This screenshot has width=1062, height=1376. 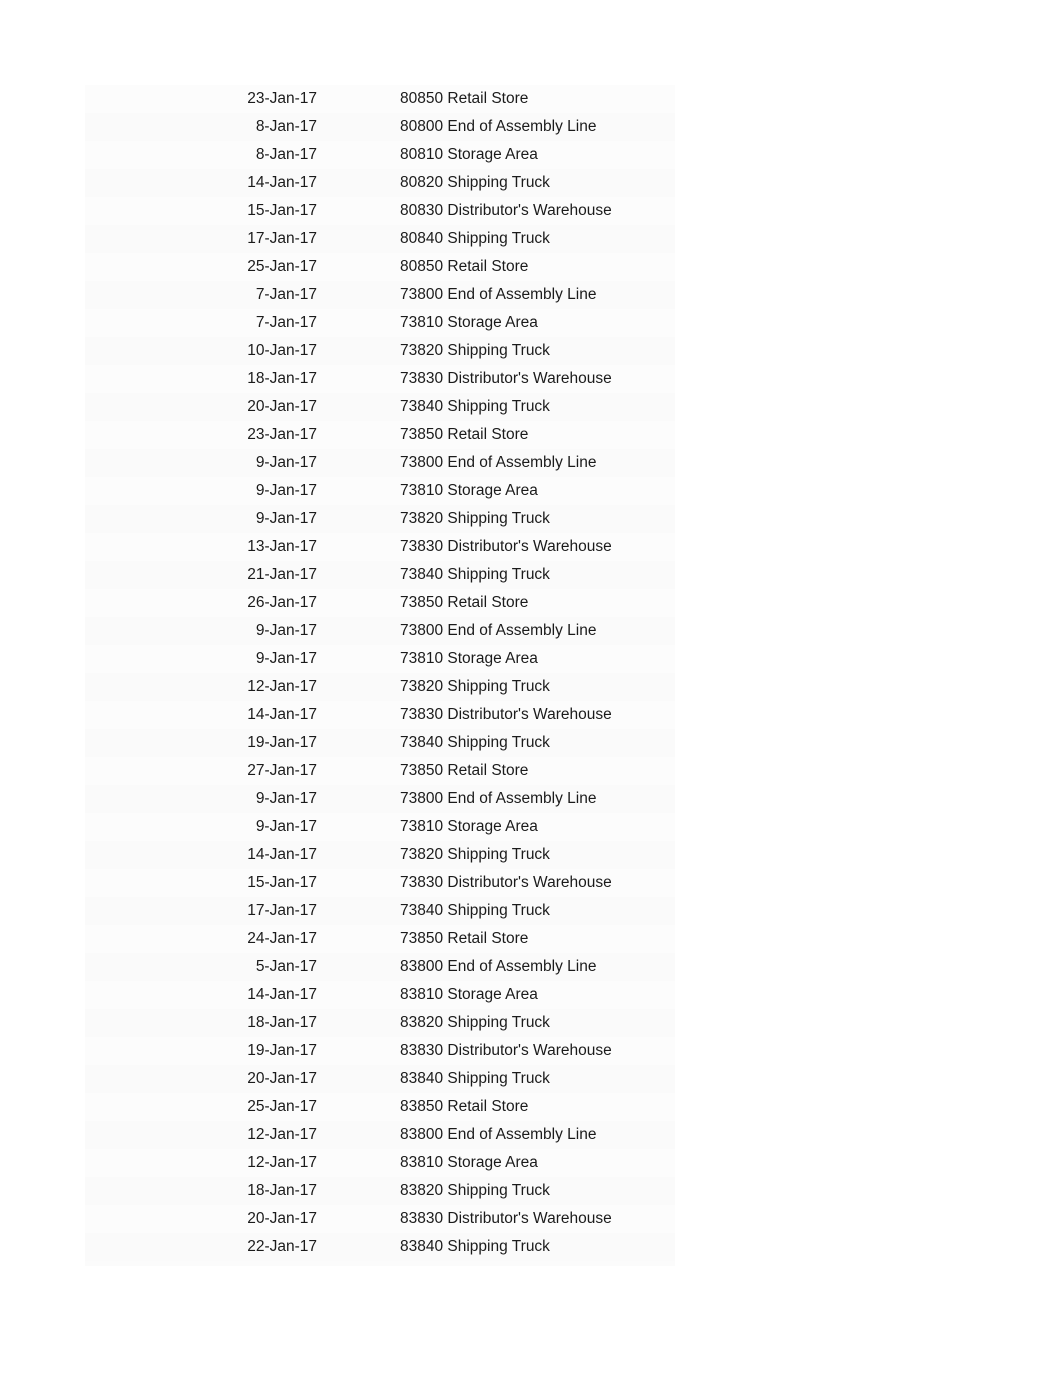 What do you see at coordinates (537, 211) in the screenshot?
I see `cell-location: 80830 Distributor's Warehouse` at bounding box center [537, 211].